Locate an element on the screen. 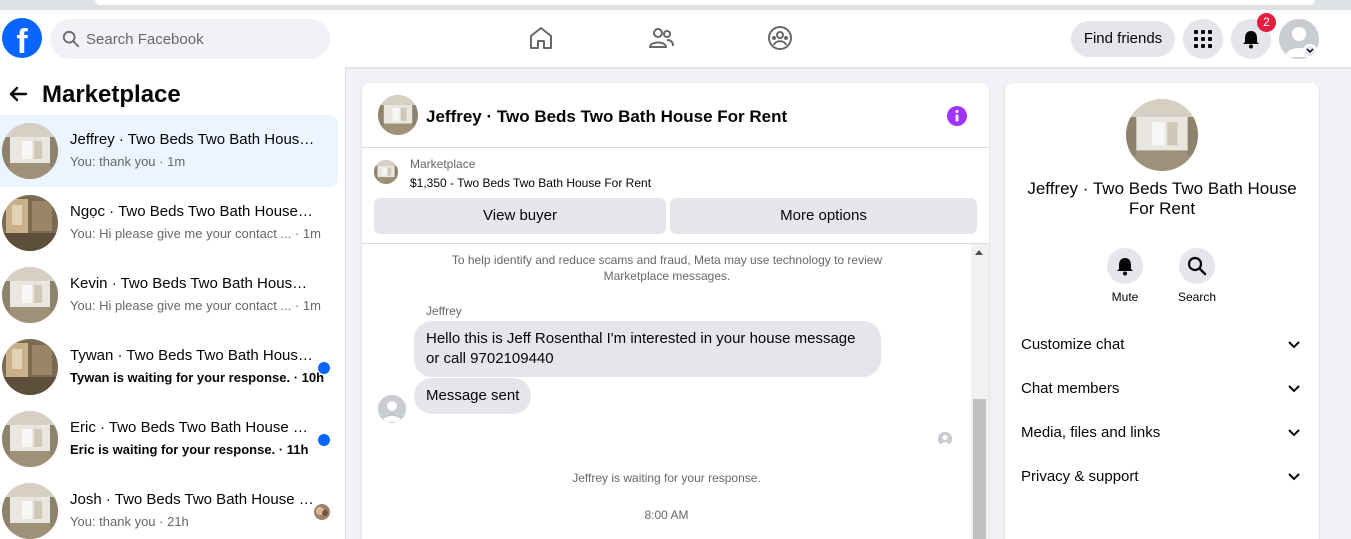 The image size is (1351, 539). conversation-preview: Eric is waiting for your response. · 11h is located at coordinates (189, 449).